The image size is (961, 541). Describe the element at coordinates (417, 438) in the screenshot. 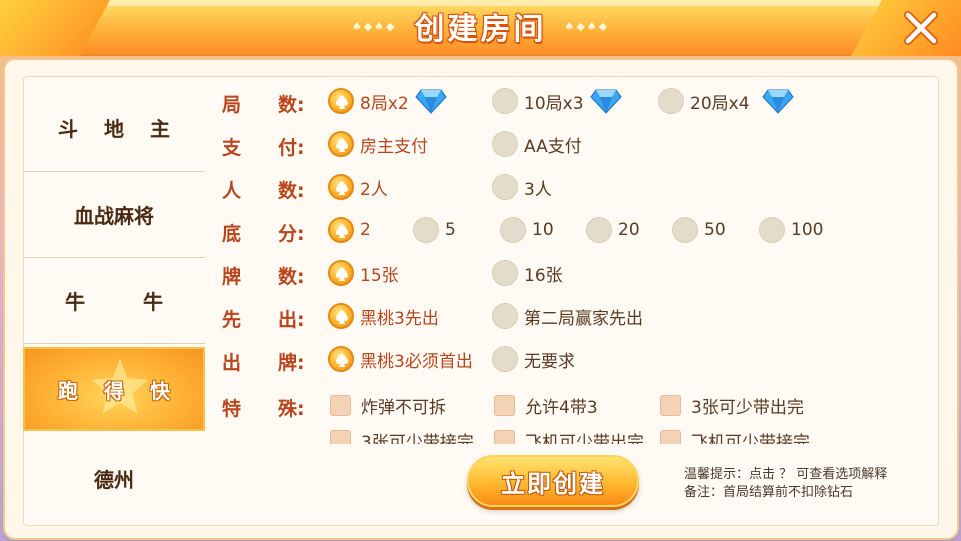

I see `option-label: 3张可少带接完` at that location.